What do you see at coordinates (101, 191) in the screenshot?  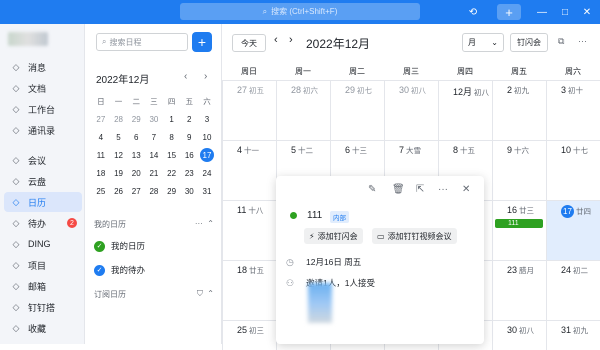 I see `mini-day: 25` at bounding box center [101, 191].